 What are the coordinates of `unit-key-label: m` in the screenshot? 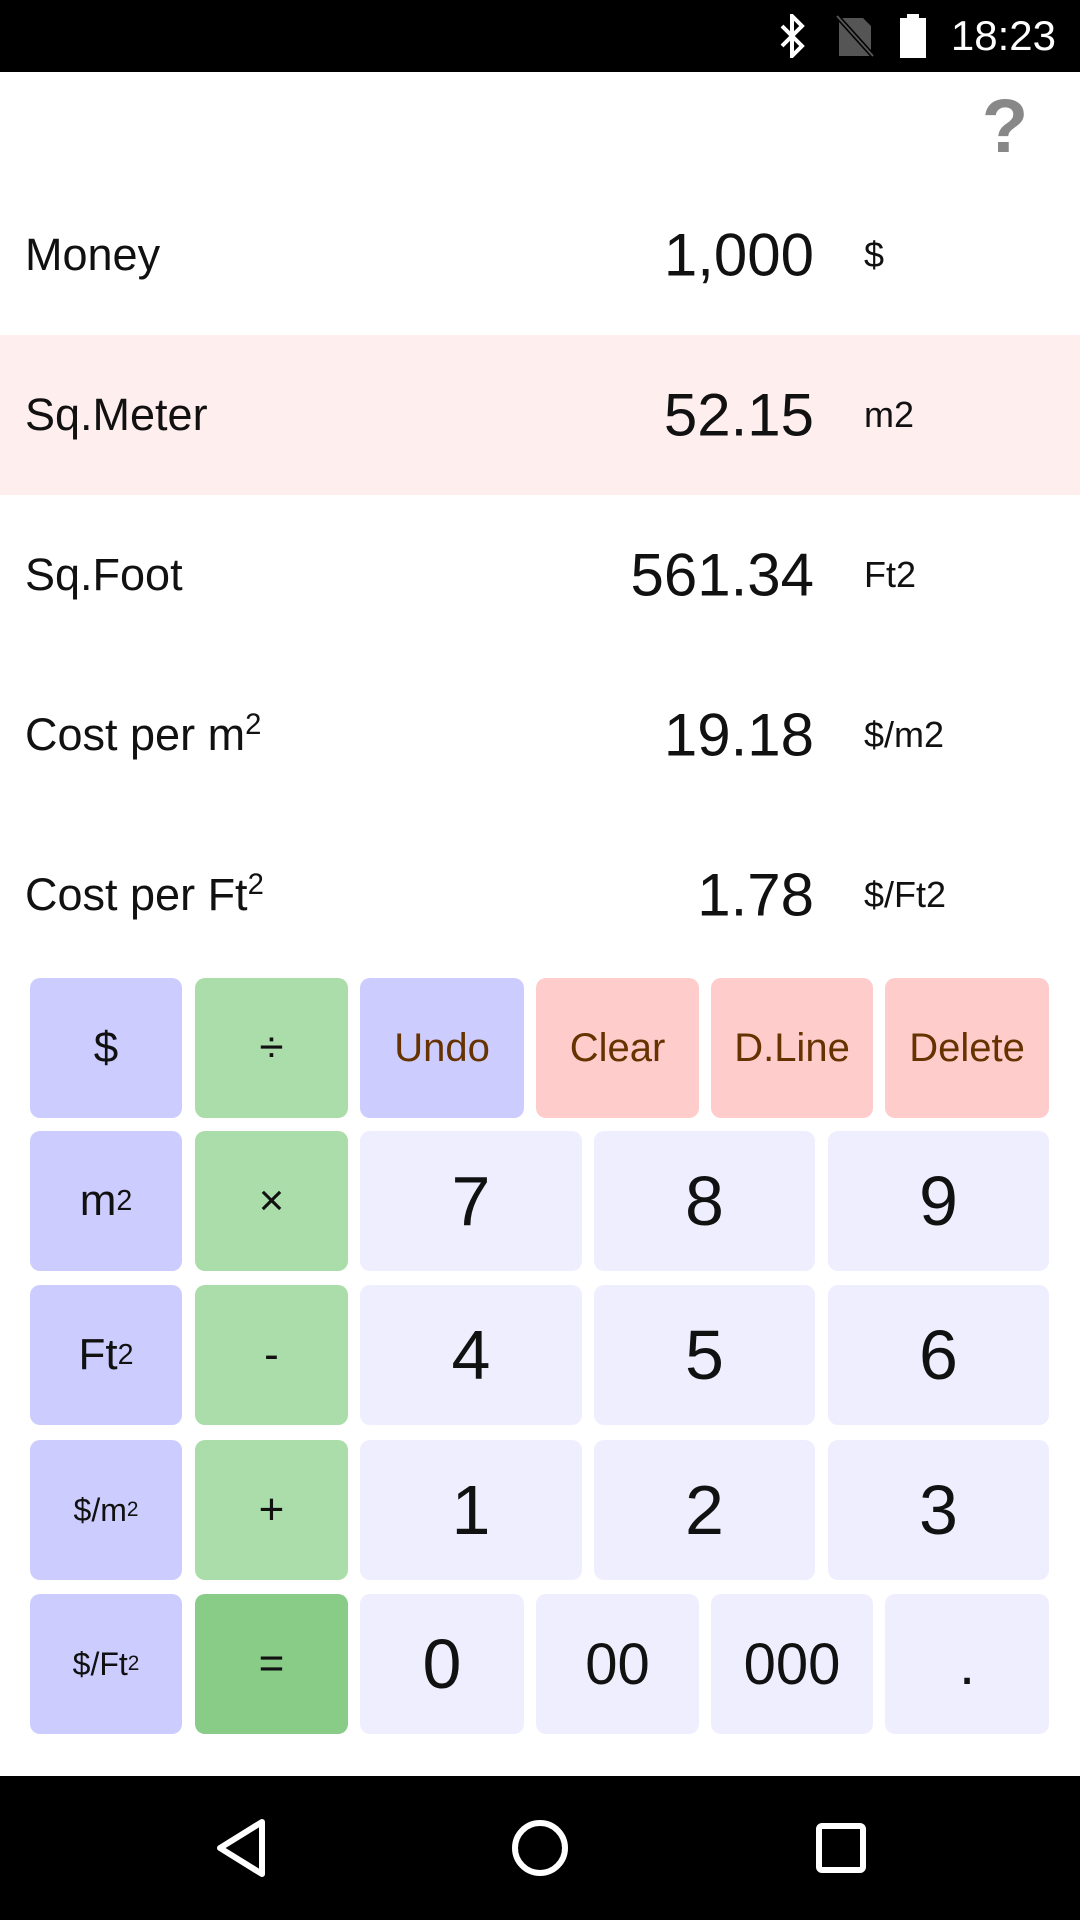 It's located at (98, 1200).